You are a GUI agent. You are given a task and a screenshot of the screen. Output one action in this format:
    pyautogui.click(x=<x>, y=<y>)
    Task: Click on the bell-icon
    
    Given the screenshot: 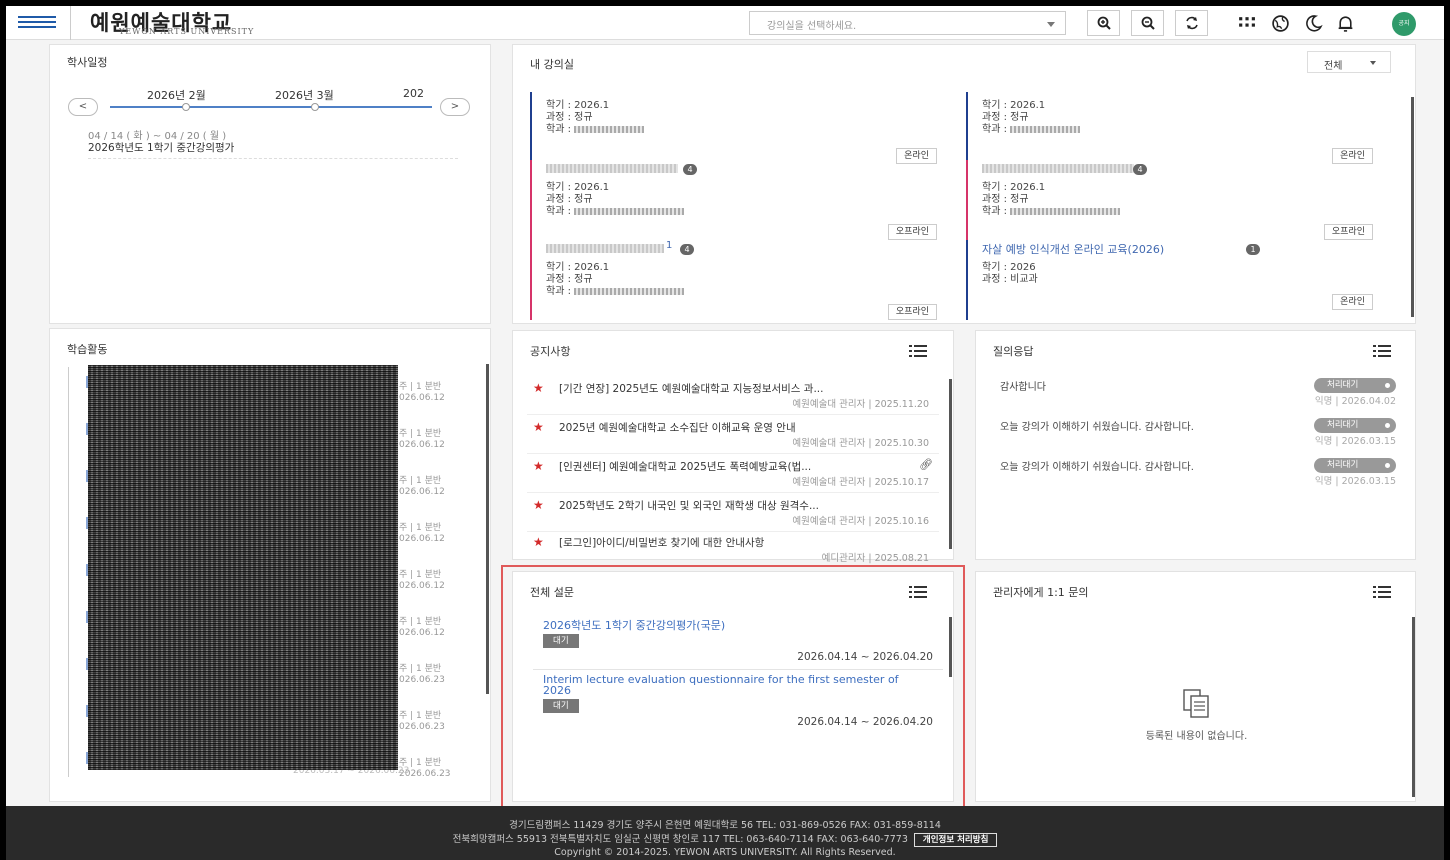 What is the action you would take?
    pyautogui.click(x=1345, y=23)
    